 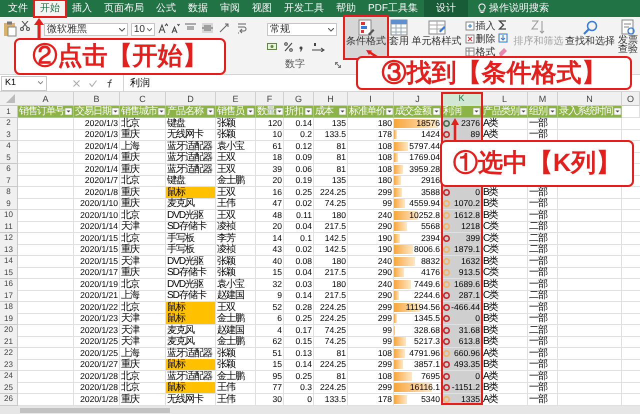 What do you see at coordinates (365, 37) in the screenshot?
I see `conditional-format-button: 条件格式` at bounding box center [365, 37].